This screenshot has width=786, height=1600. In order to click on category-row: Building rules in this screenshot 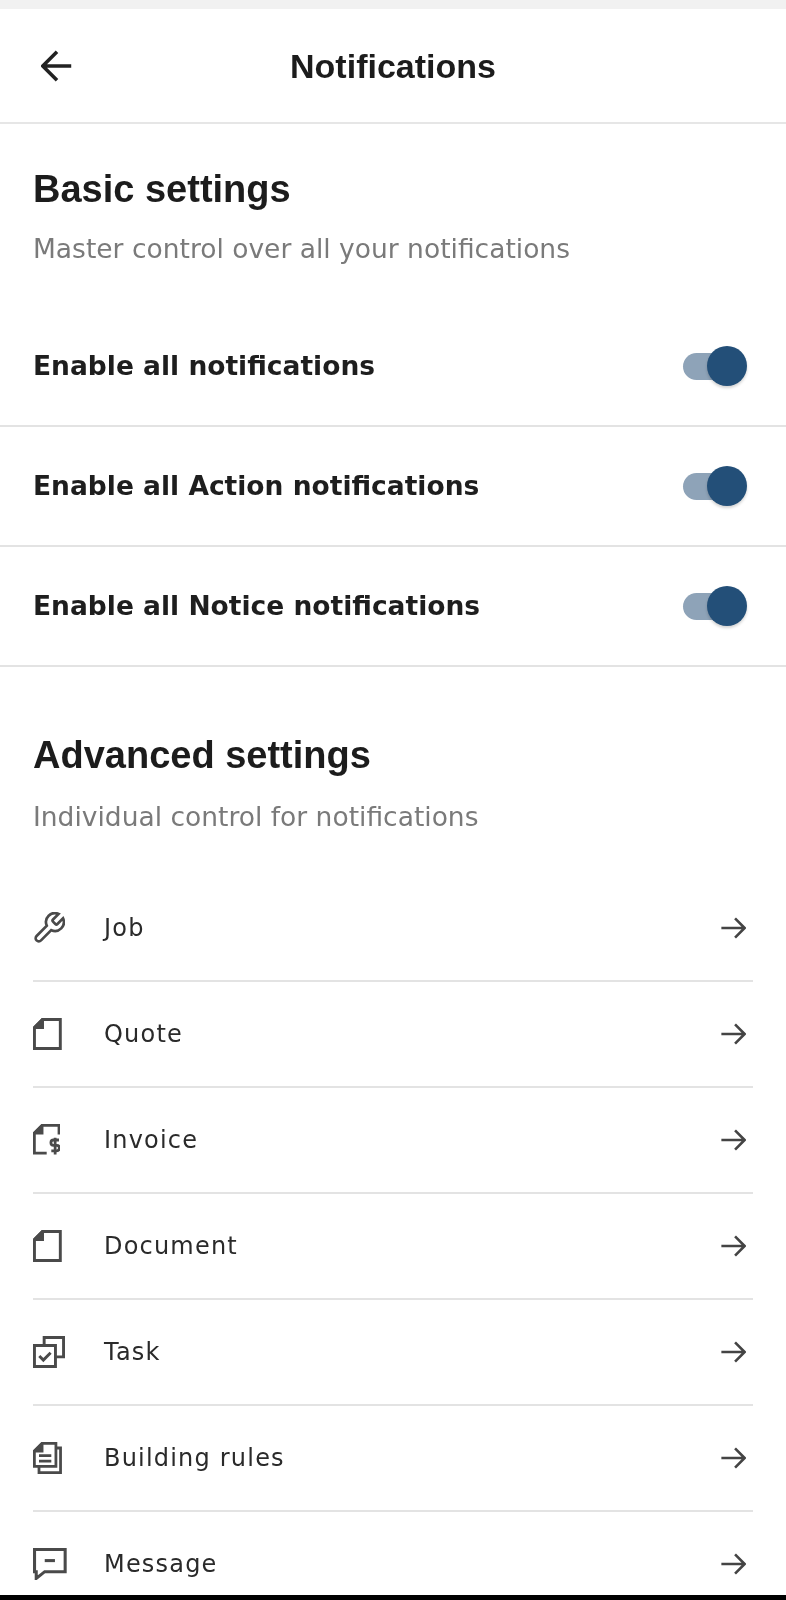, I will do `click(393, 1459)`.